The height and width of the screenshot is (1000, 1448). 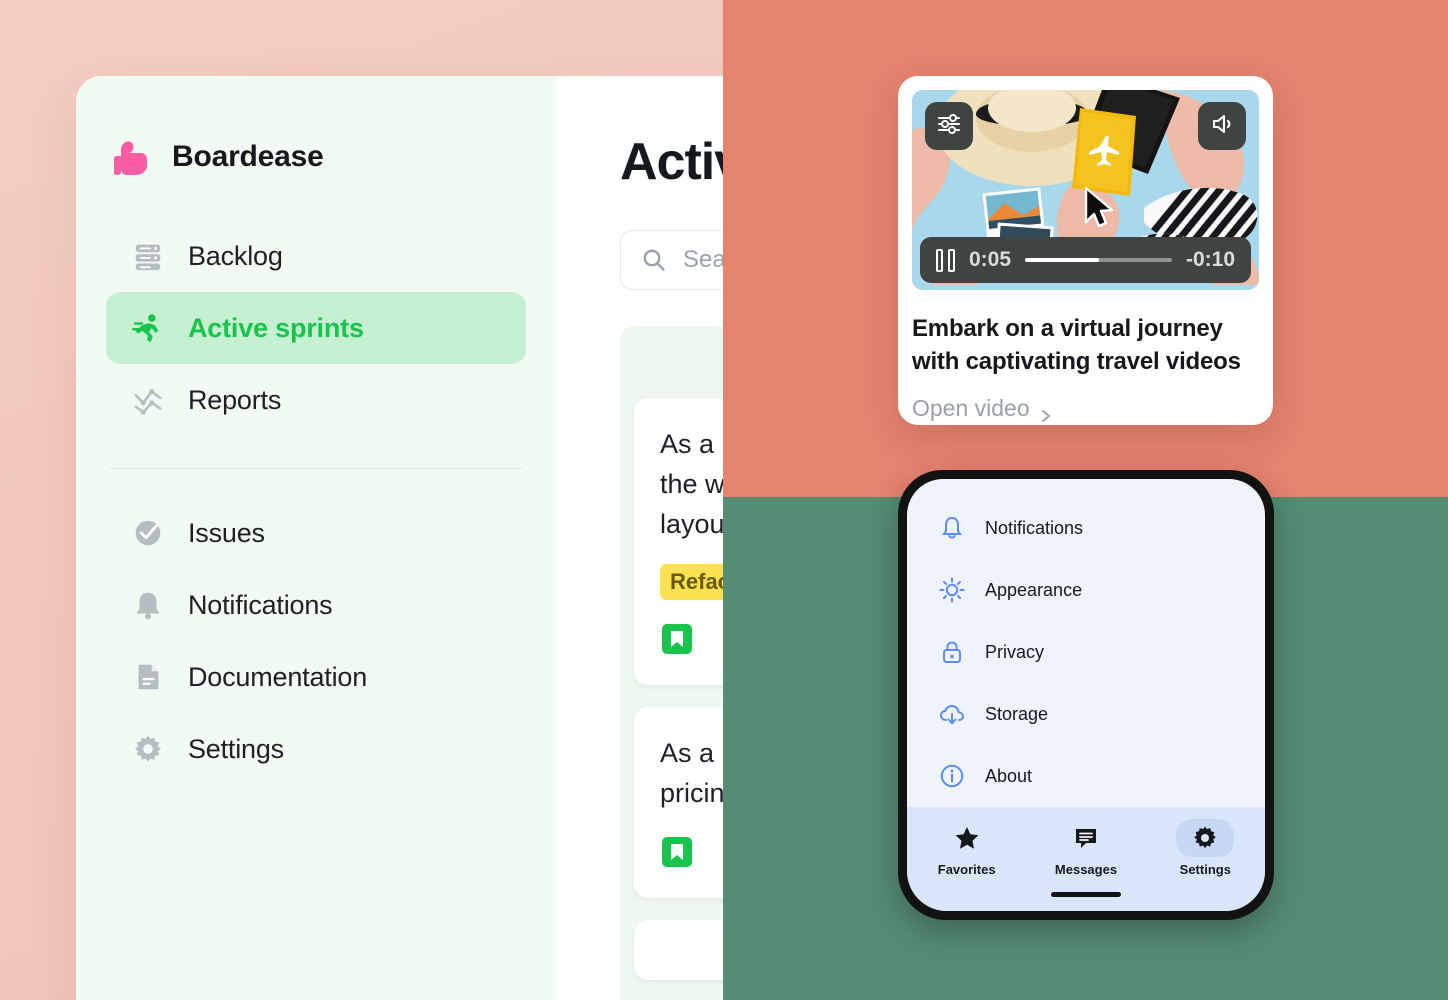 I want to click on phone-row-notifications: Notifications, so click(x=1086, y=528).